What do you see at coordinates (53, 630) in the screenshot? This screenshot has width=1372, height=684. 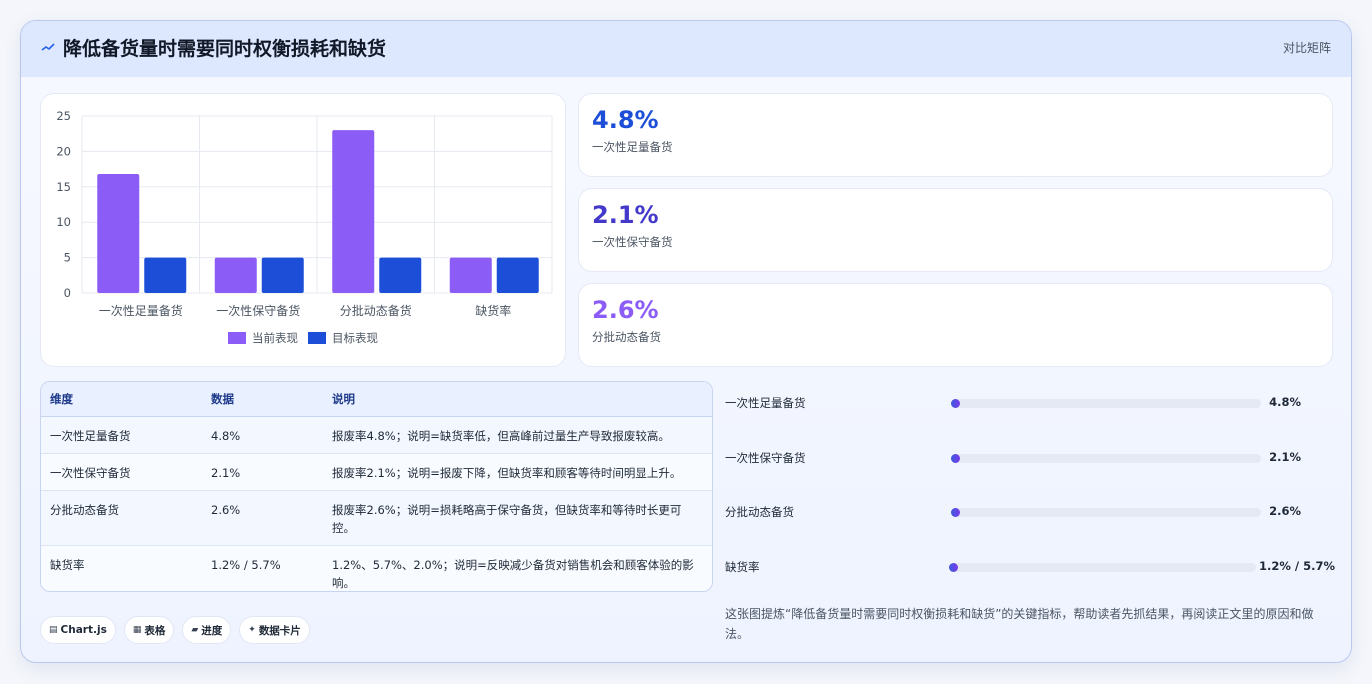 I see `chart-icon: ▤` at bounding box center [53, 630].